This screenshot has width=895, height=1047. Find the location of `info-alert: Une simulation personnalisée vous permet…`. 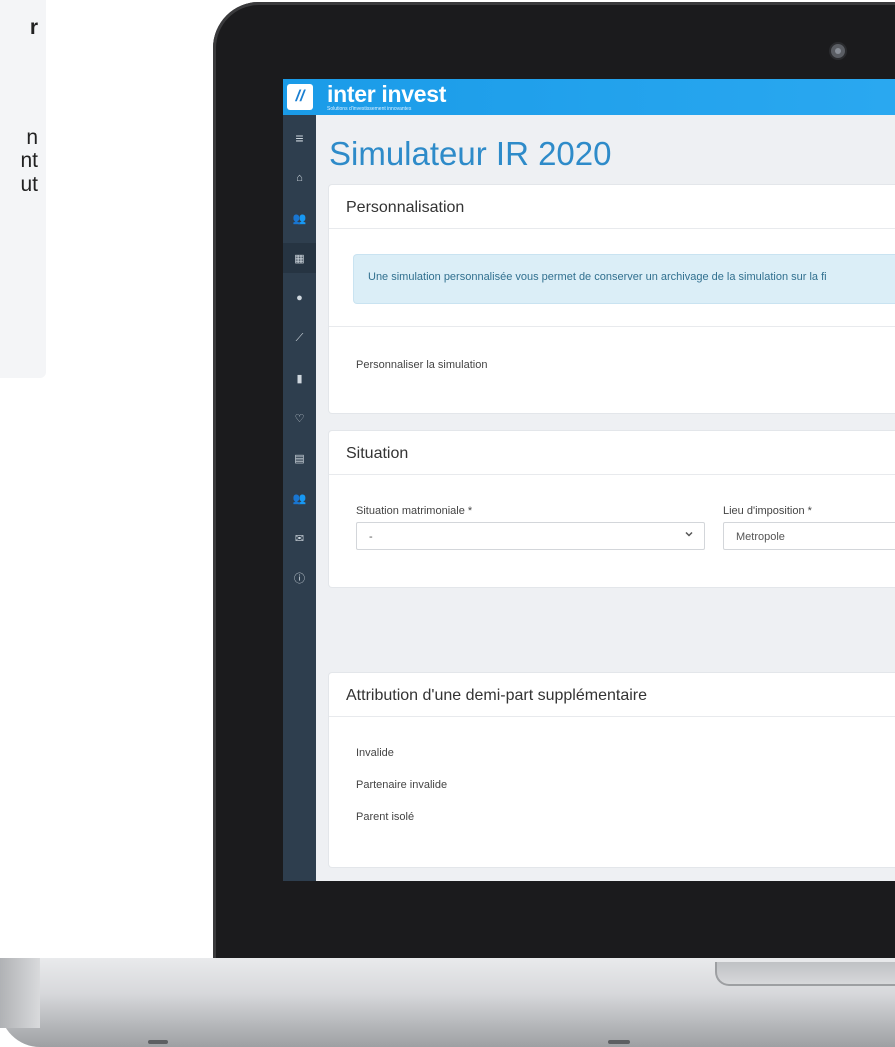

info-alert: Une simulation personnalisée vous permet… is located at coordinates (624, 279).